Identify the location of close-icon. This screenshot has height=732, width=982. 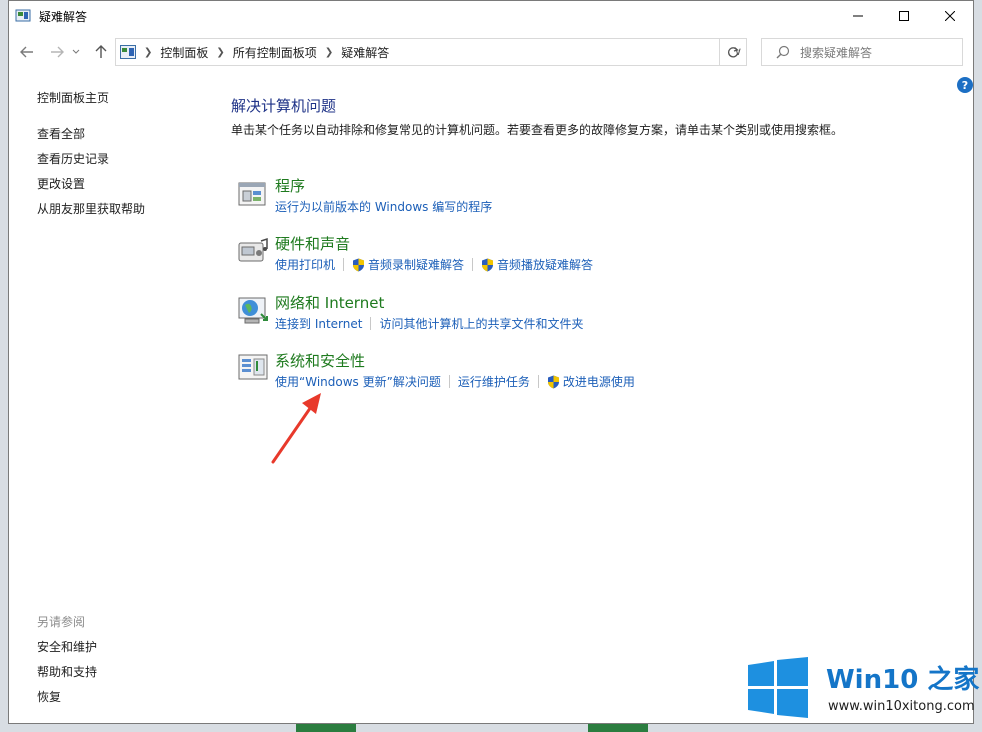
(950, 16).